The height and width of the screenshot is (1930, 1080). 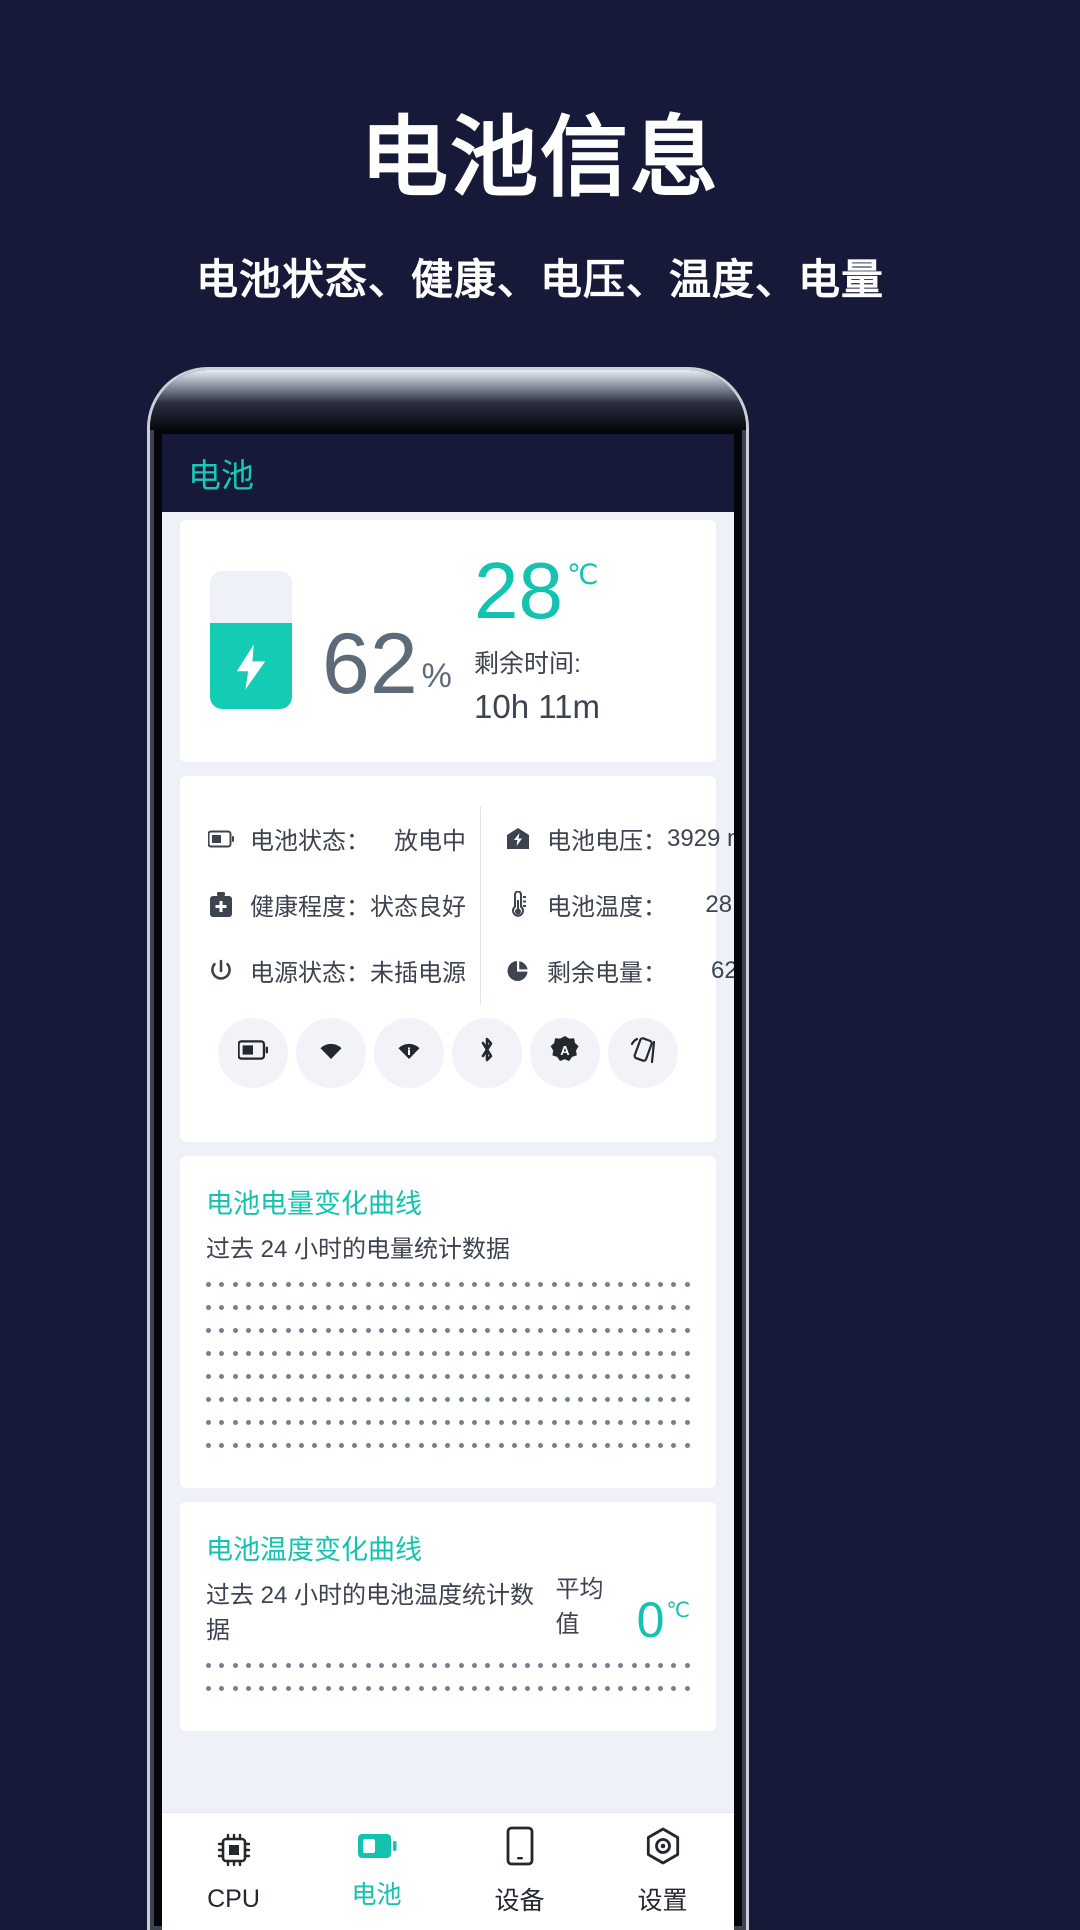 I want to click on toggle-bluetooth, so click(x=487, y=1052).